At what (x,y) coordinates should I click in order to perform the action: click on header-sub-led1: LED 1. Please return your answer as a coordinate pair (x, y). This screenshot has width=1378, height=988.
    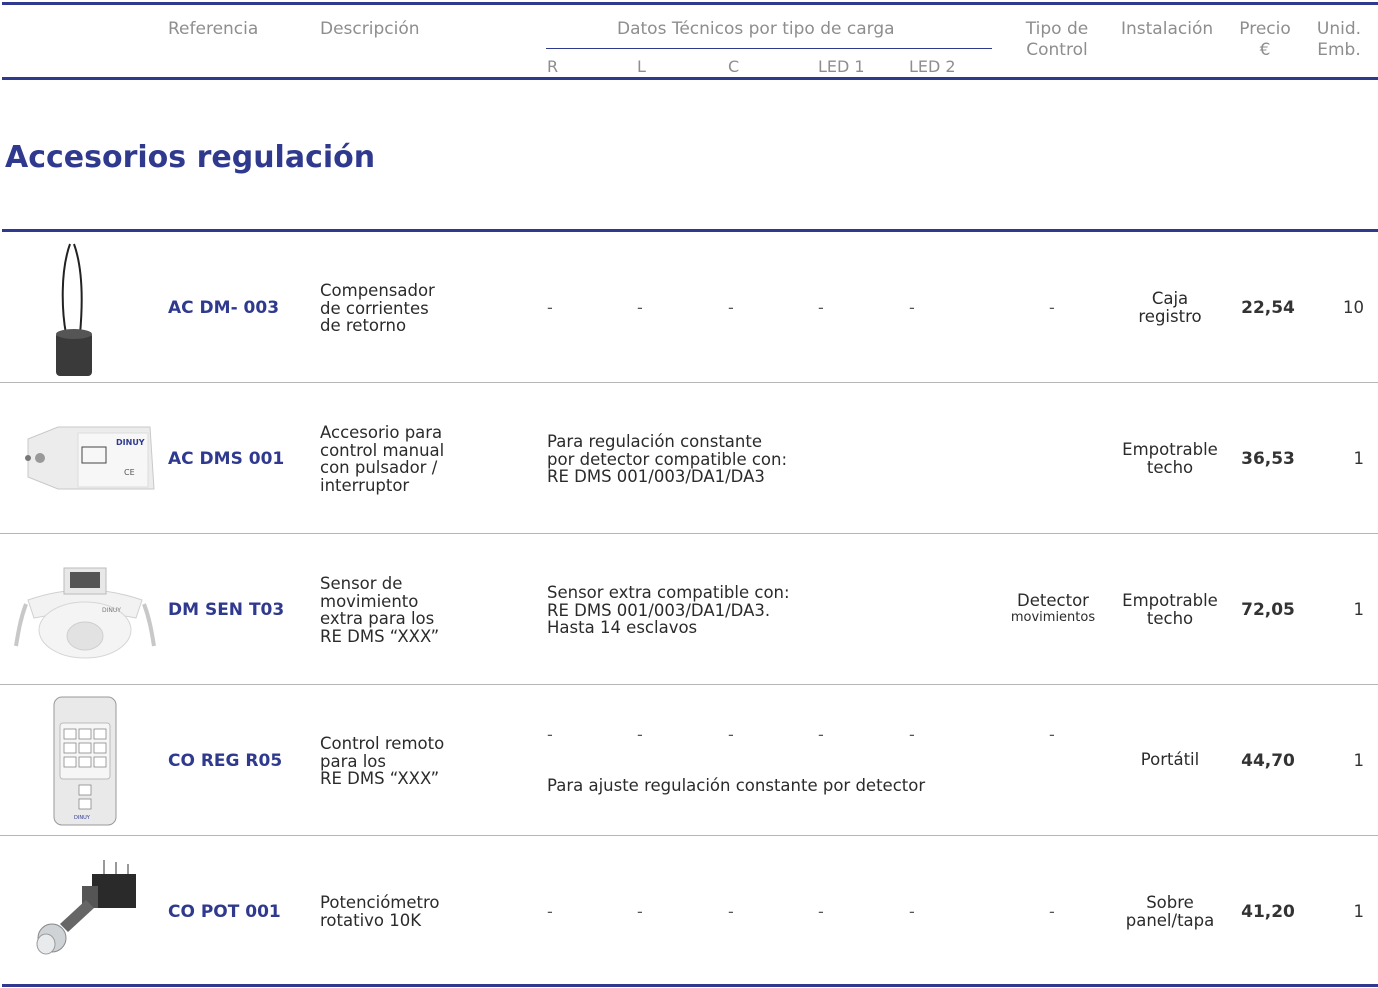
    Looking at the image, I should click on (841, 66).